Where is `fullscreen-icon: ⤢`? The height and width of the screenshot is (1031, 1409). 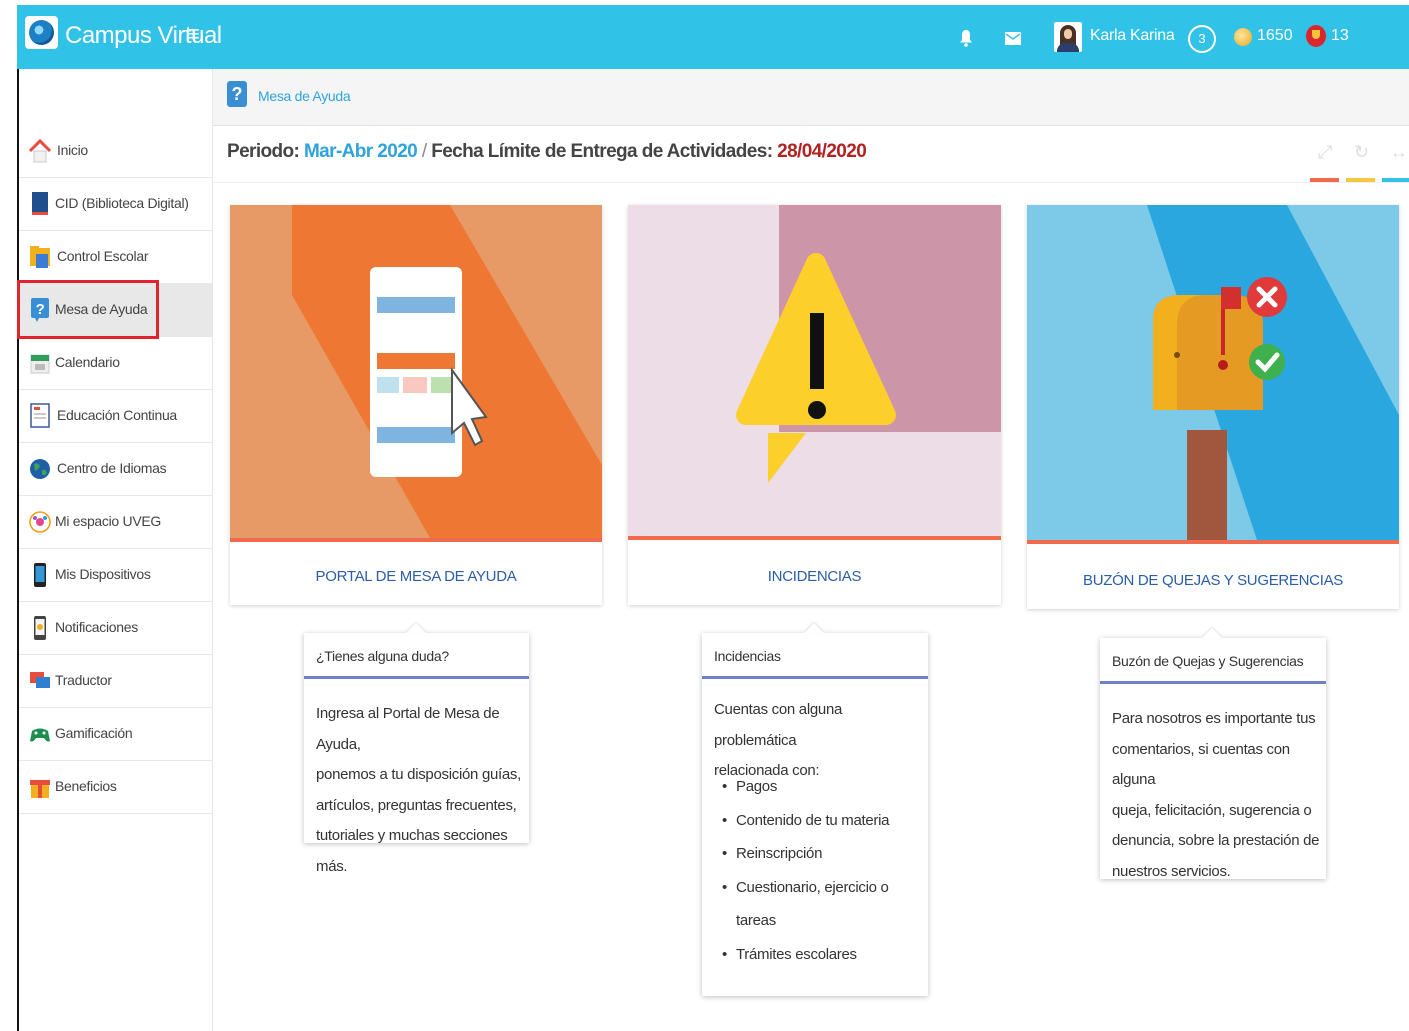
fullscreen-icon: ⤢ is located at coordinates (1325, 152).